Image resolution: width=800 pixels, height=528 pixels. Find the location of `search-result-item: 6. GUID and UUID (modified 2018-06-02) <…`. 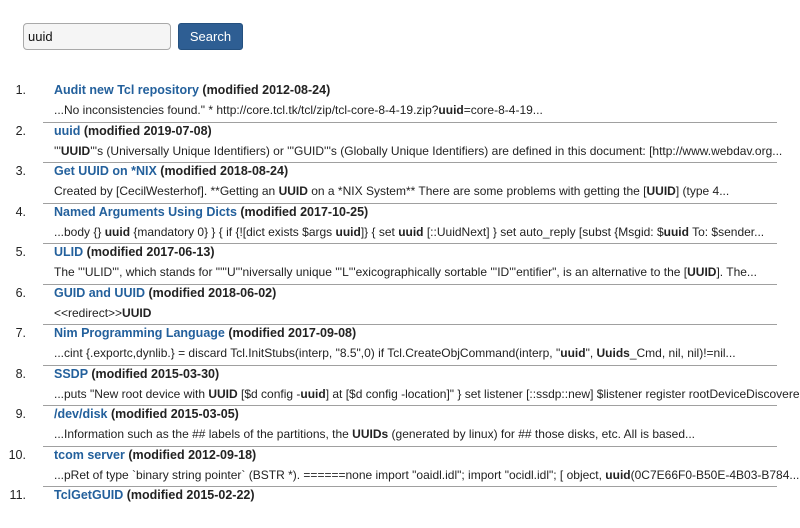

search-result-item: 6. GUID and UUID (modified 2018-06-02) <… is located at coordinates (396, 305).